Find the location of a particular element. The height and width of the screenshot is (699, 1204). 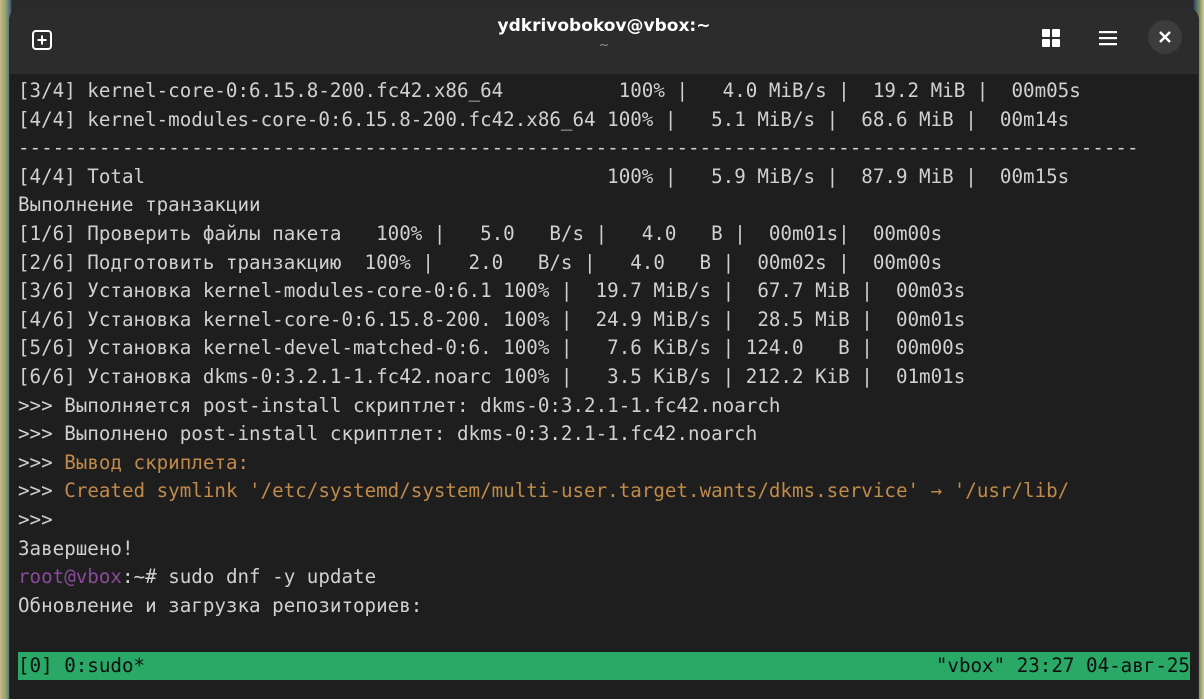

tmux-status-bar: [0] 0:sudo* "vbox" 23:27 04-авг-25 is located at coordinates (604, 666).